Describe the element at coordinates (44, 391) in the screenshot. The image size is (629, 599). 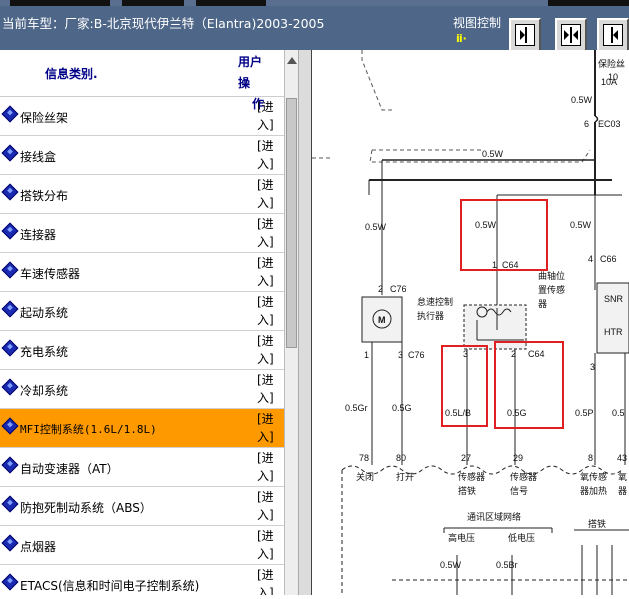
I see `list-item-label: 冷却系统` at that location.